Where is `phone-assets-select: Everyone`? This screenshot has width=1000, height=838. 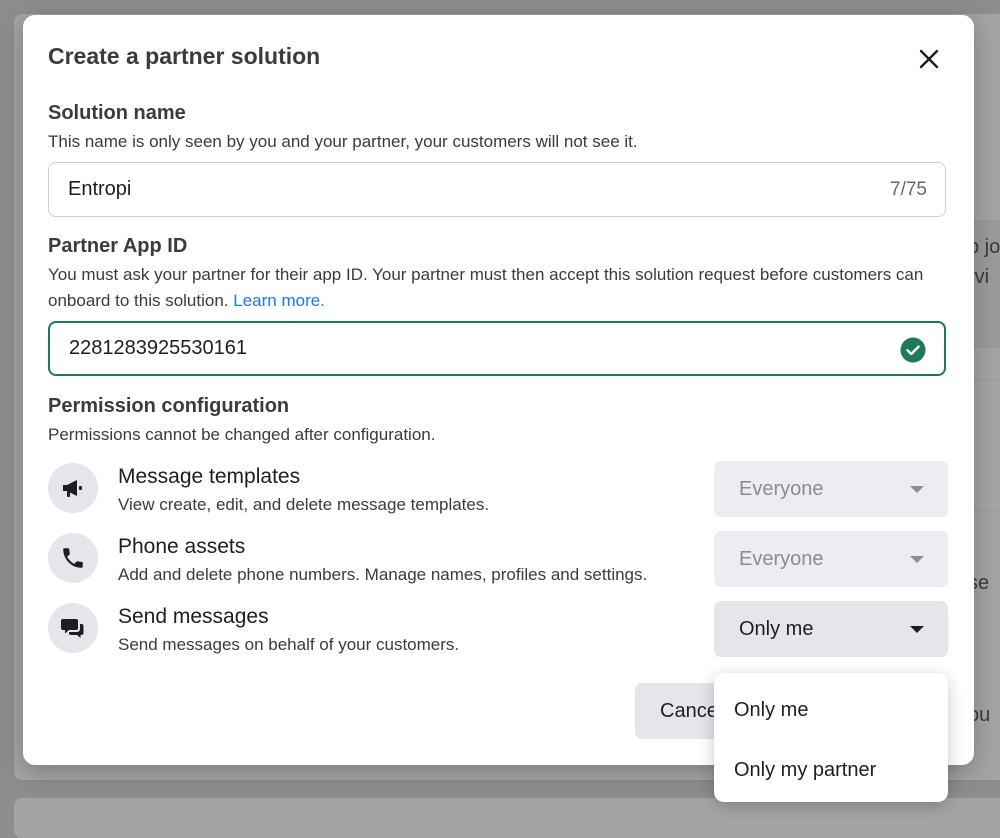
phone-assets-select: Everyone is located at coordinates (831, 559).